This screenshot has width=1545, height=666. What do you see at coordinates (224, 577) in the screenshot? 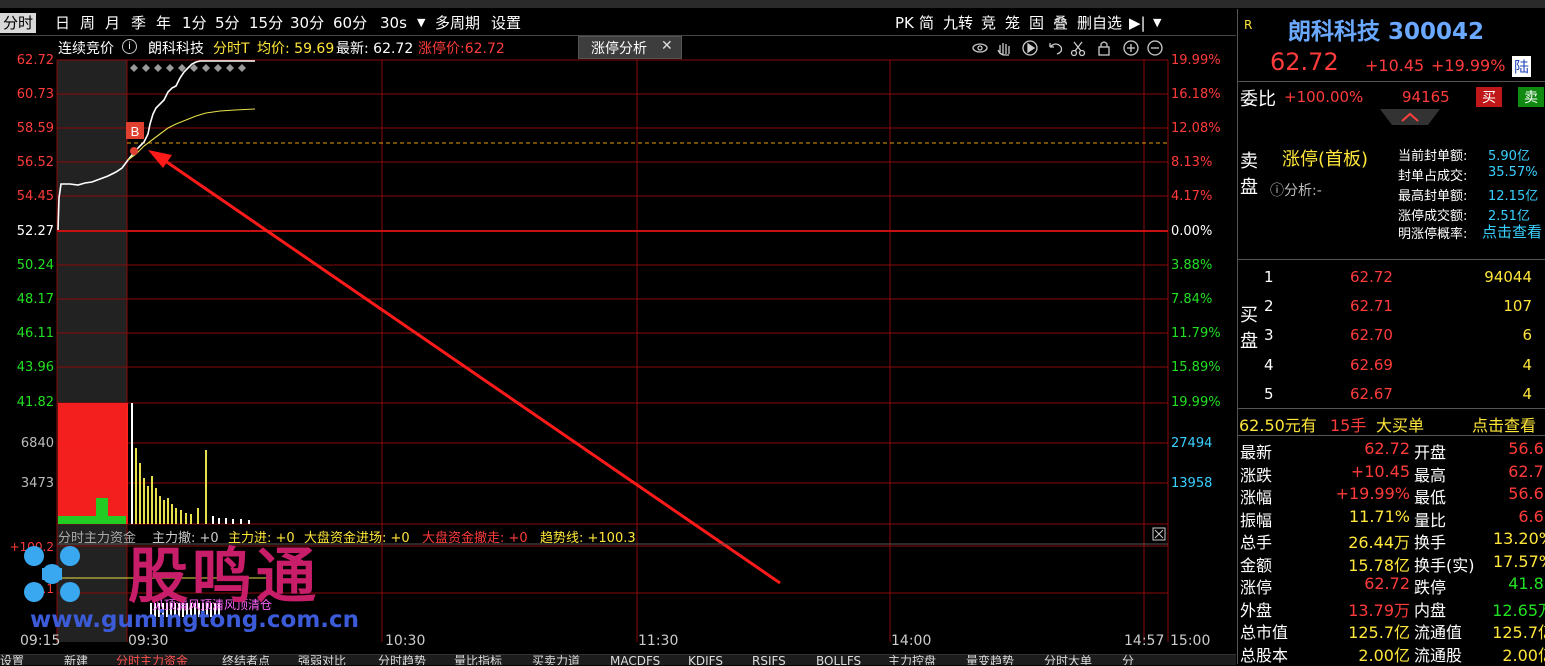
I see `watermark-brand: 股鸣通` at bounding box center [224, 577].